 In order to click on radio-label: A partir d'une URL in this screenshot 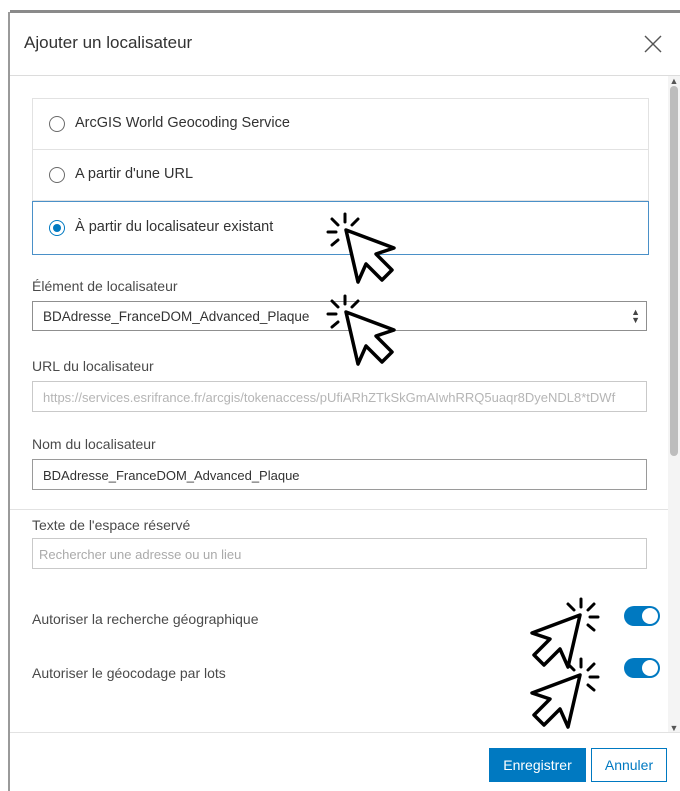, I will do `click(134, 174)`.